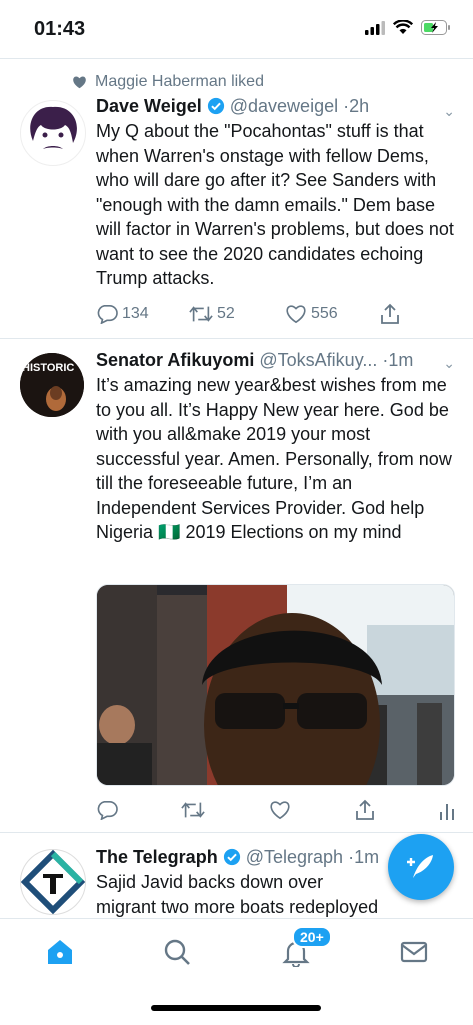  What do you see at coordinates (175, 360) in the screenshot?
I see `author-name: Senator Afikuyomi` at bounding box center [175, 360].